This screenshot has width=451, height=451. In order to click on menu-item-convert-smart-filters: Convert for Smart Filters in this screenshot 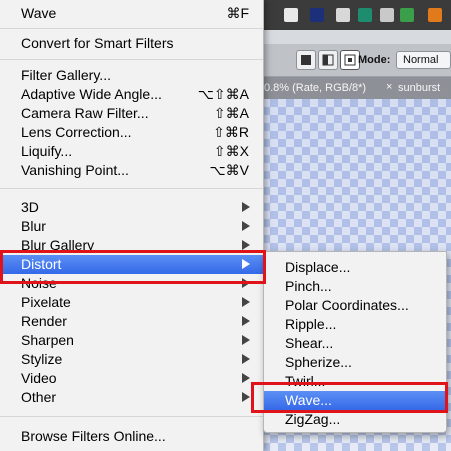, I will do `click(131, 43)`.